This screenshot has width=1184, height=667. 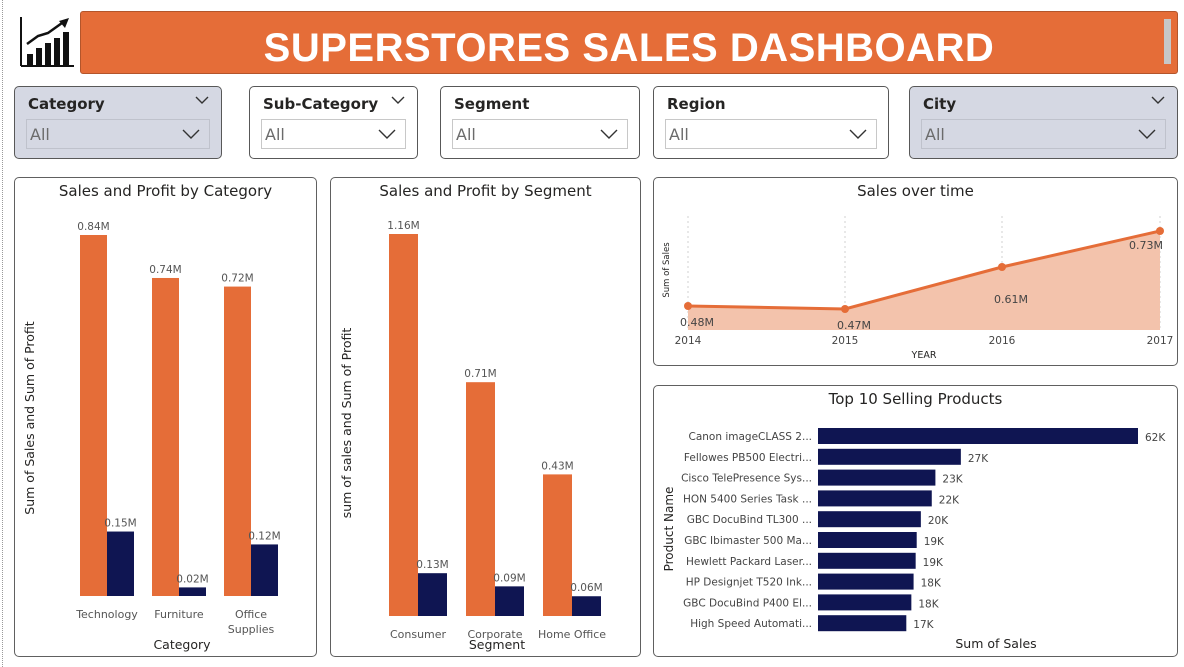 I want to click on title-banner: SUPERSTORES SALES DASHBOARD, so click(x=629, y=42).